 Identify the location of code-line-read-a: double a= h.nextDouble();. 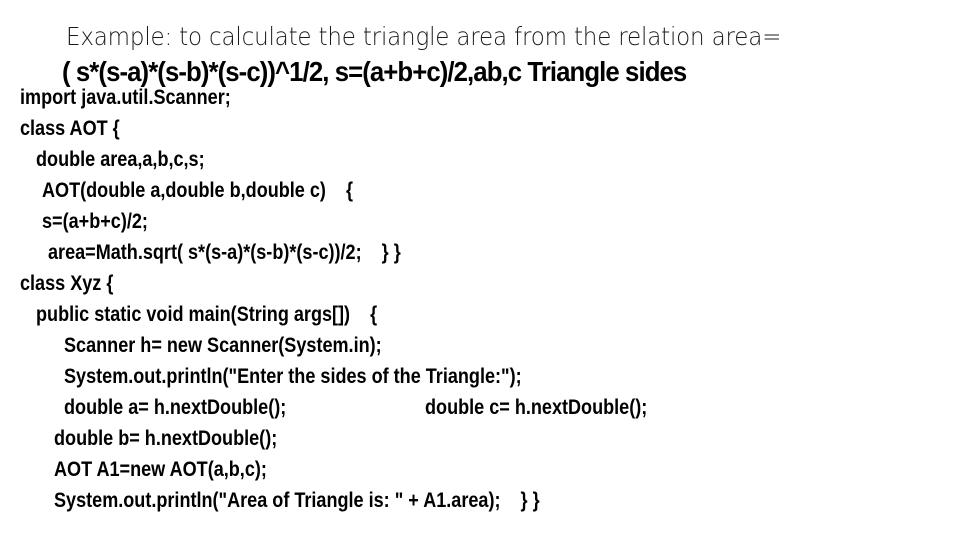
(175, 407).